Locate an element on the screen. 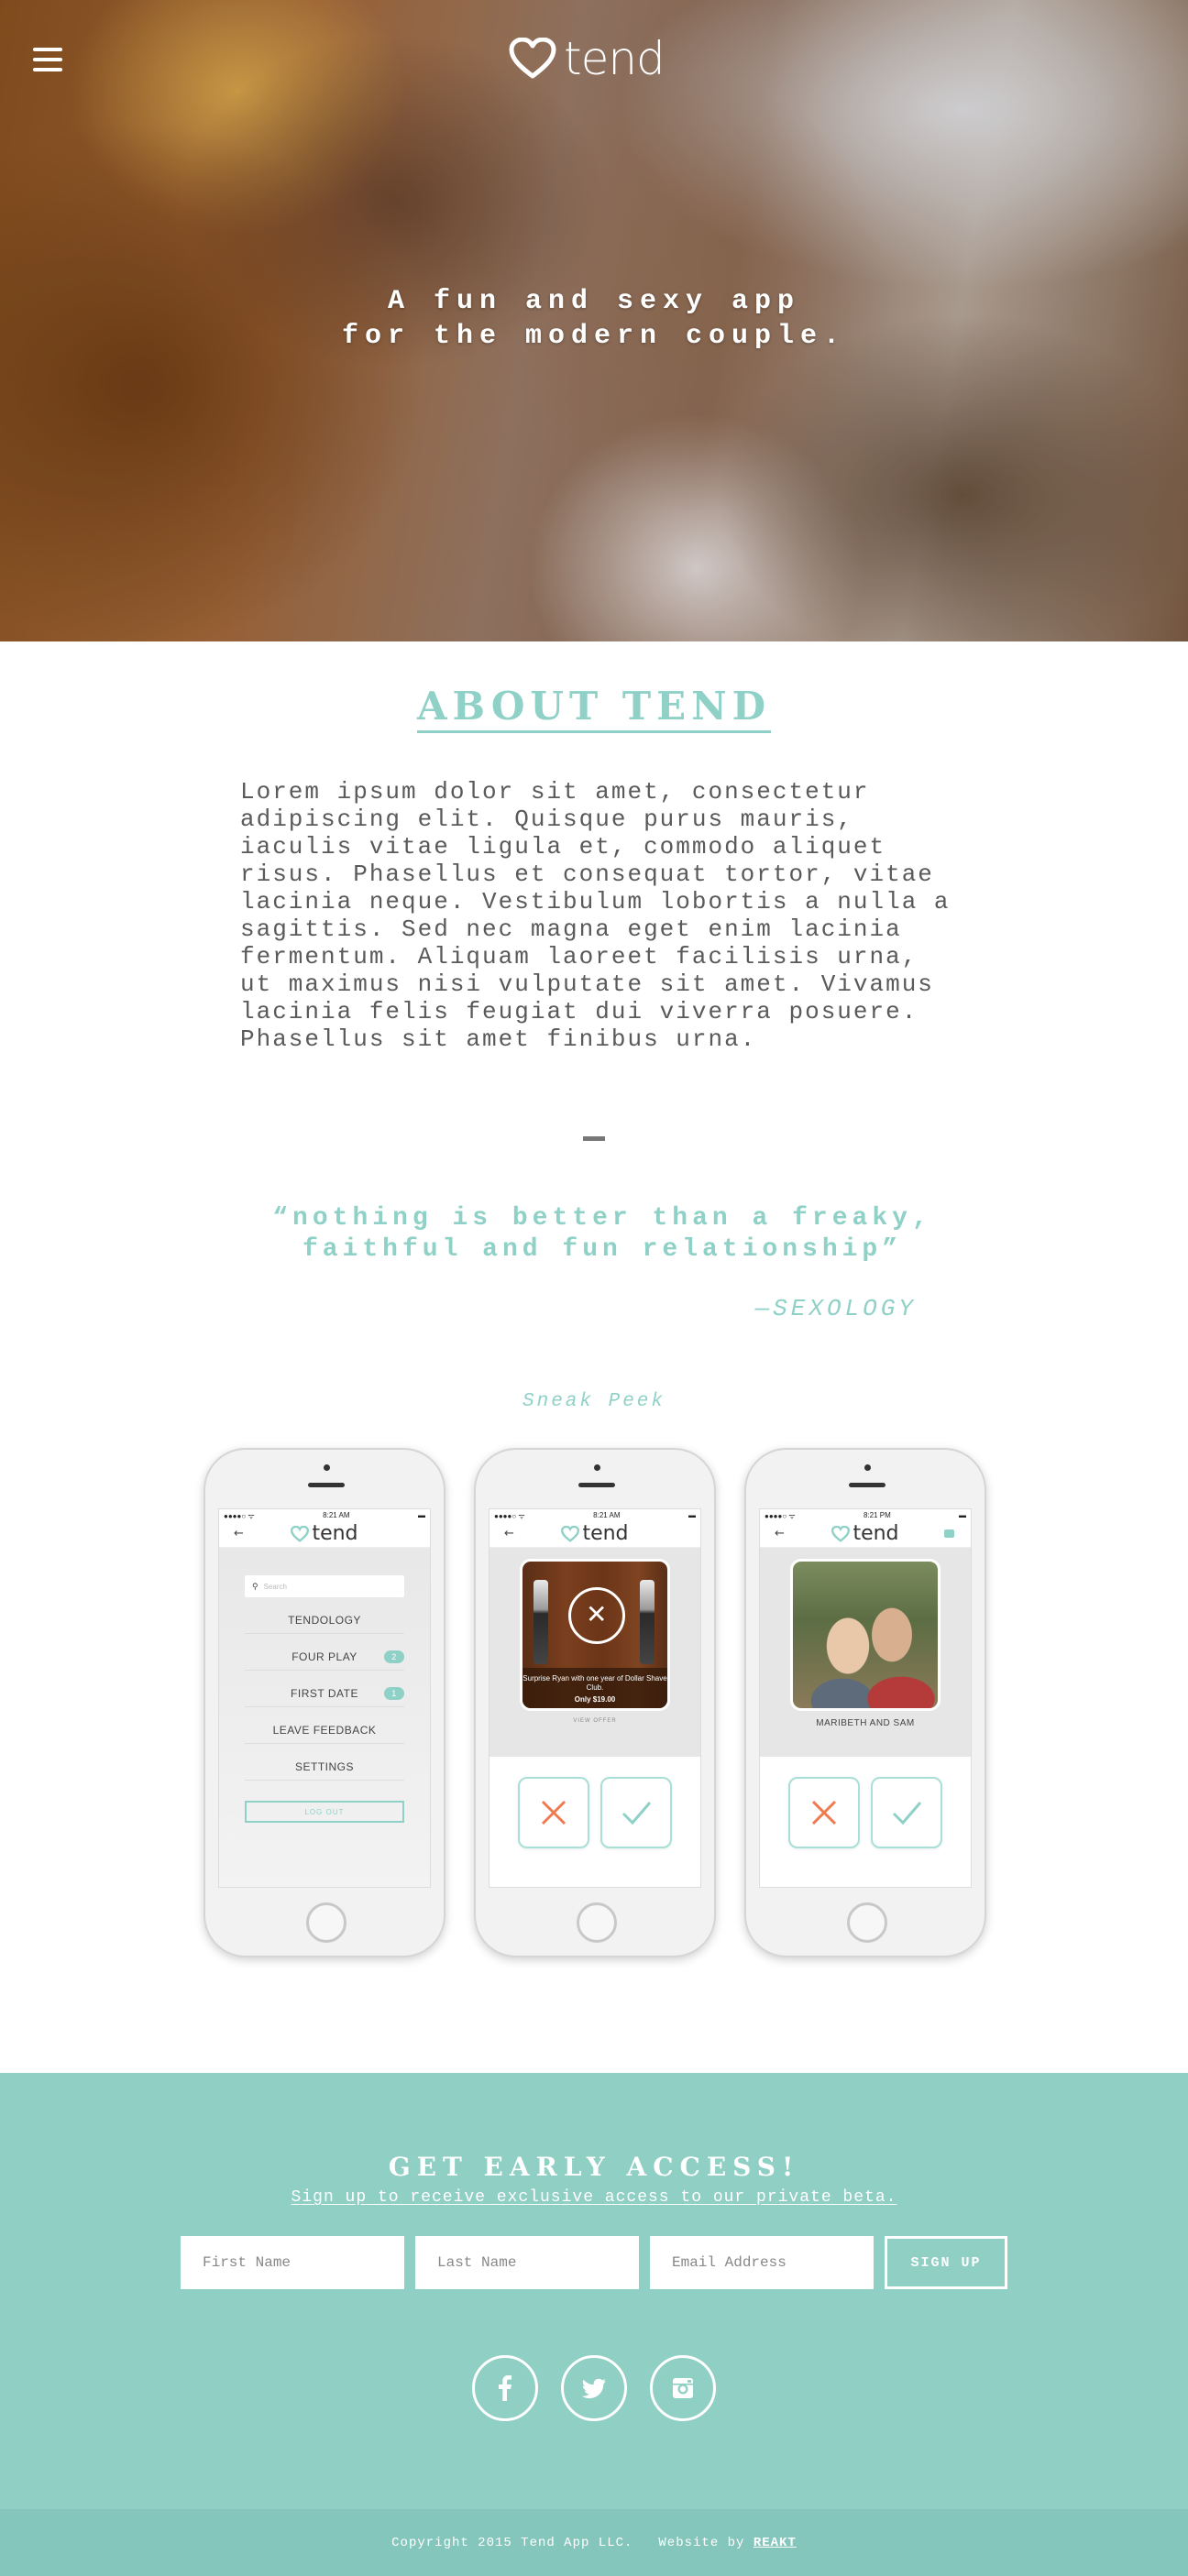 The image size is (1188, 2576). count-badge: 1 is located at coordinates (394, 1693).